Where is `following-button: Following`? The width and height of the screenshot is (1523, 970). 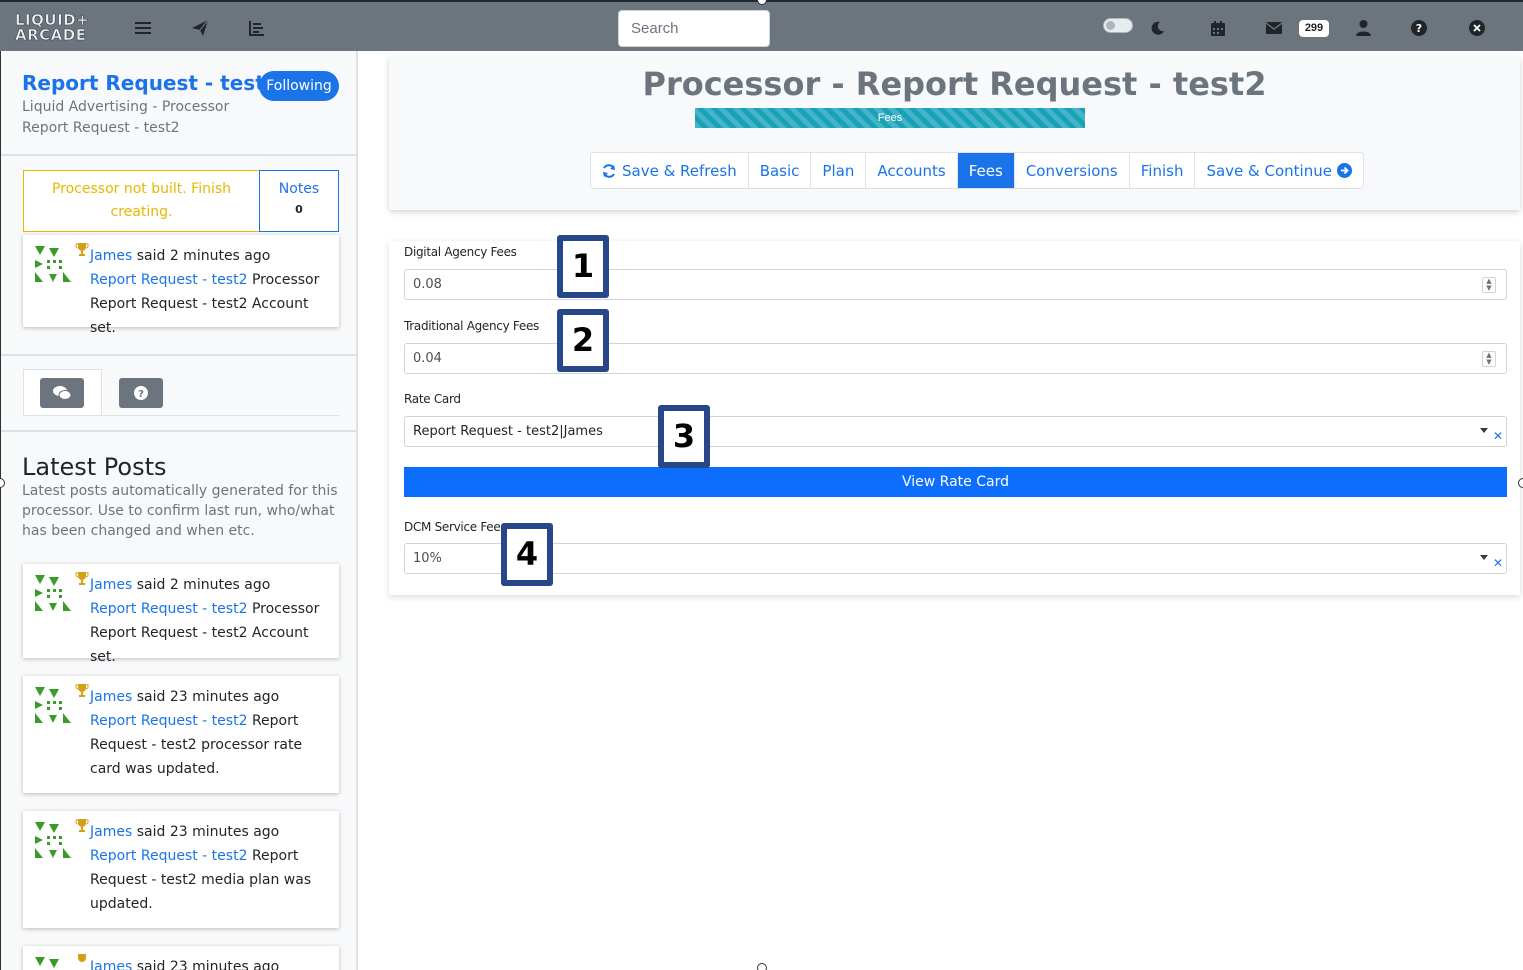
following-button: Following is located at coordinates (299, 86).